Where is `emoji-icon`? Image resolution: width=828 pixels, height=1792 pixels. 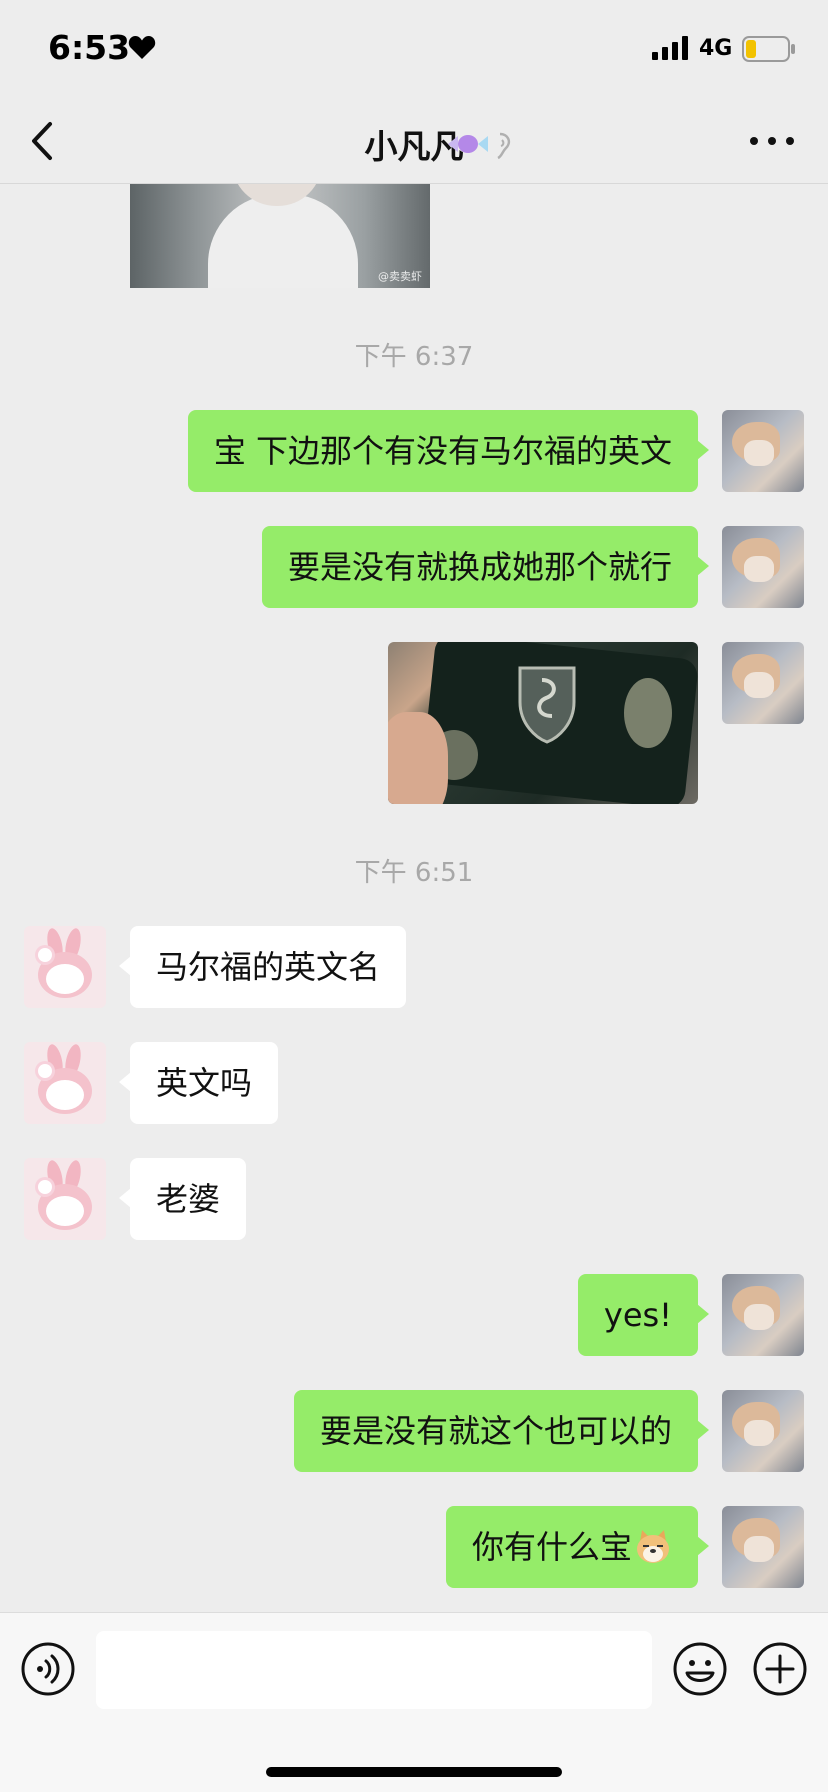 emoji-icon is located at coordinates (700, 1669).